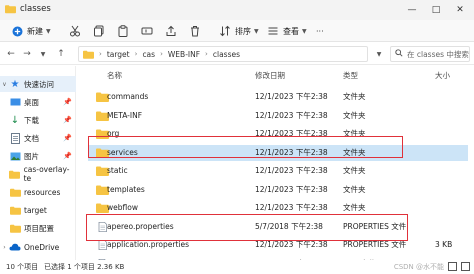  Describe the element at coordinates (270, 75) in the screenshot. I see `column-header-modified: 修改日期` at that location.